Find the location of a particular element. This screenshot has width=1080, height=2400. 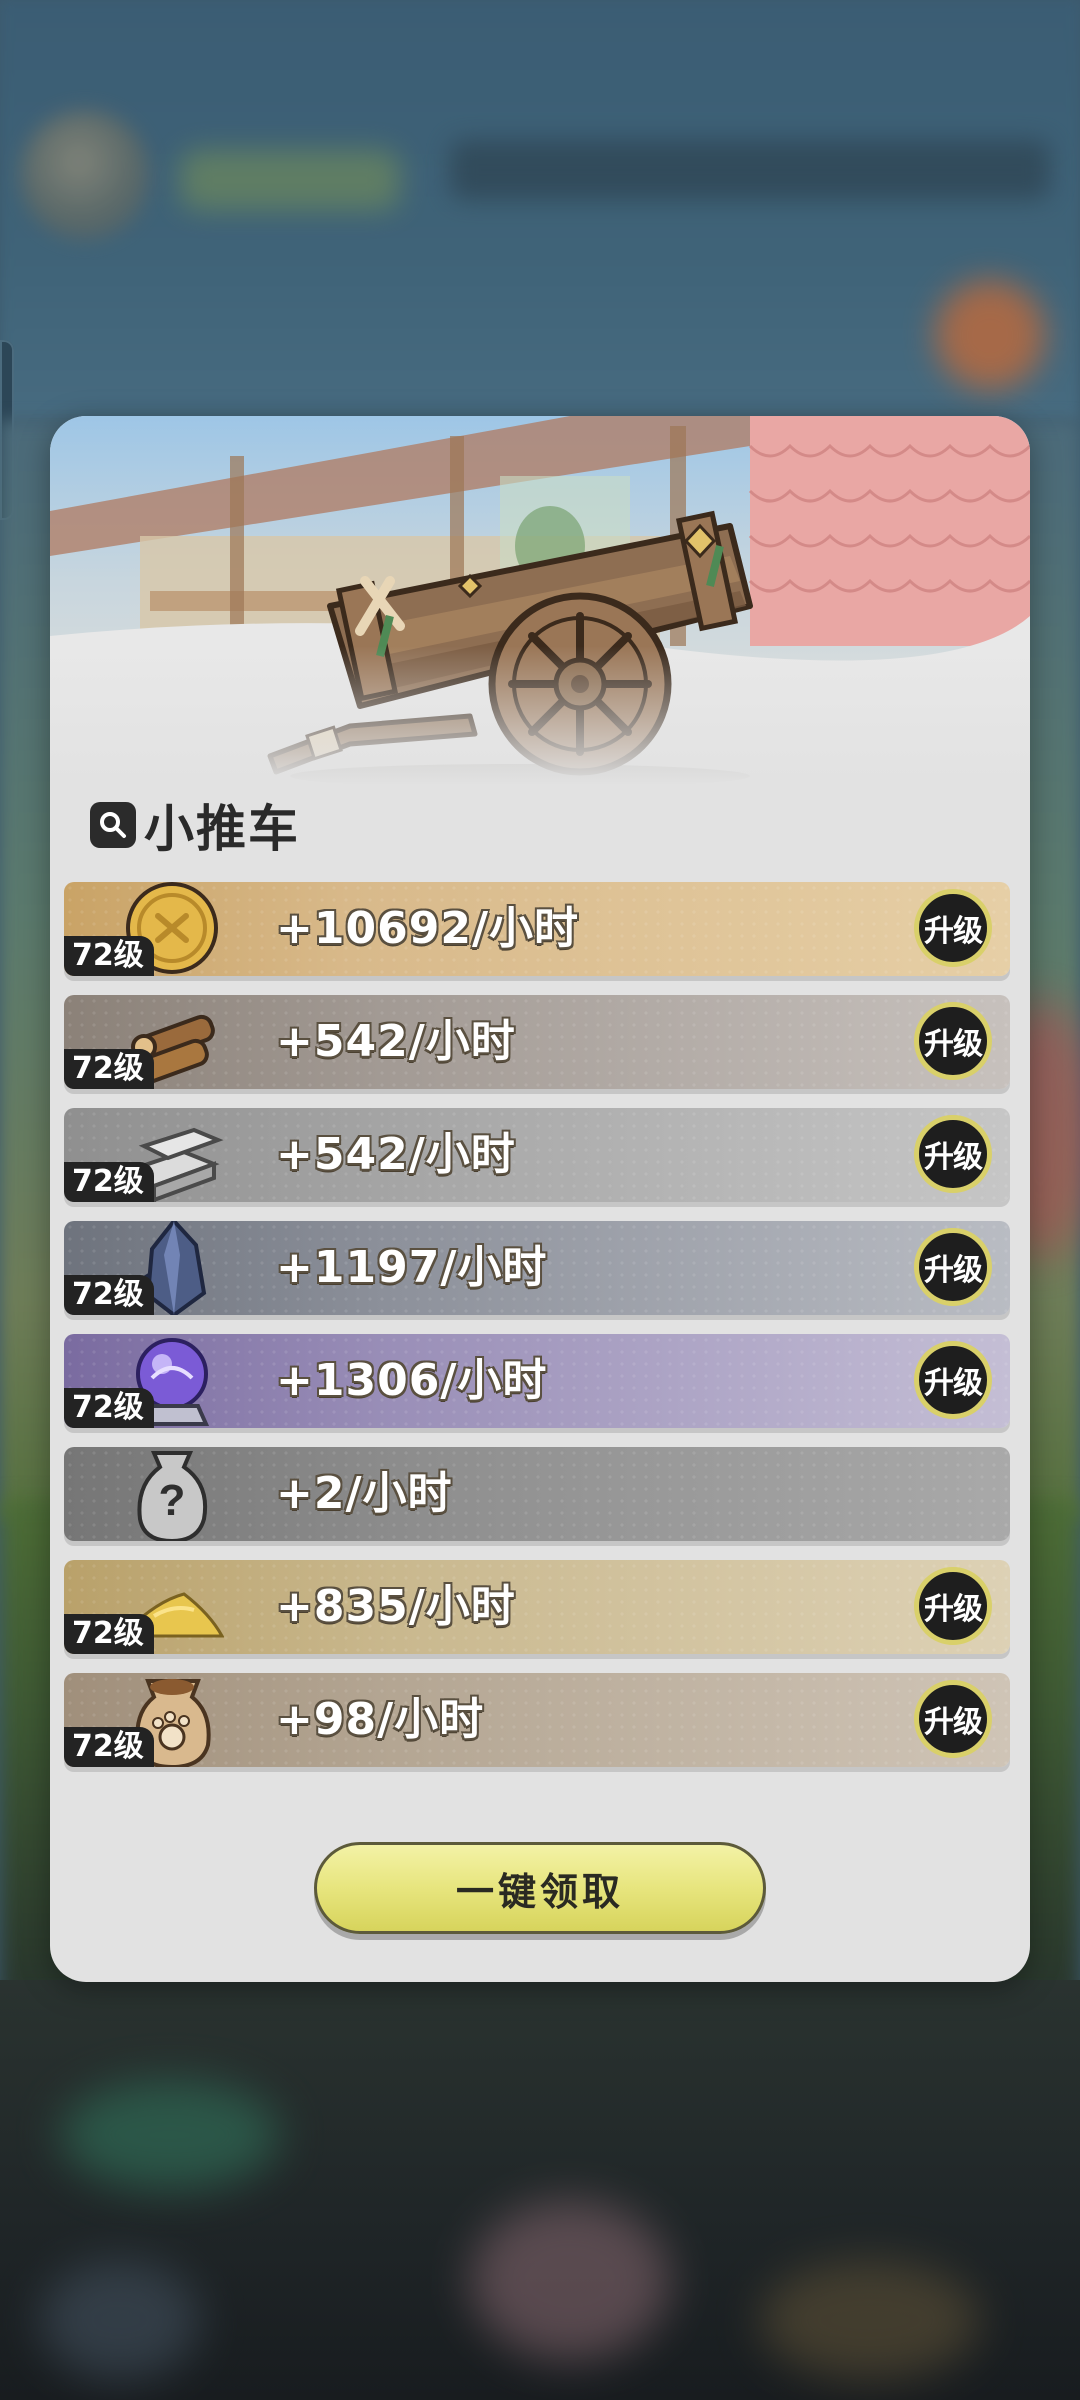

search-icon is located at coordinates (113, 825).